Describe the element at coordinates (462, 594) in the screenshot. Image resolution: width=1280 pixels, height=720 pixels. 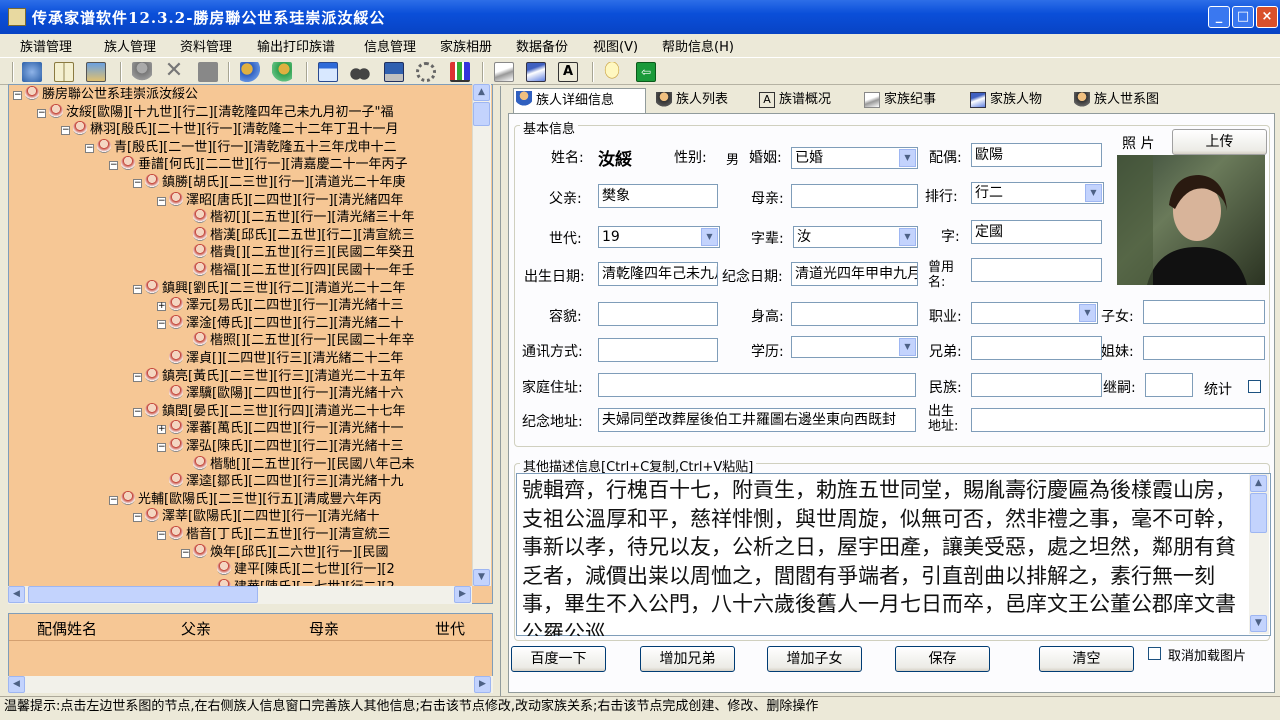
I see `scroll-right-icon: ▶` at that location.